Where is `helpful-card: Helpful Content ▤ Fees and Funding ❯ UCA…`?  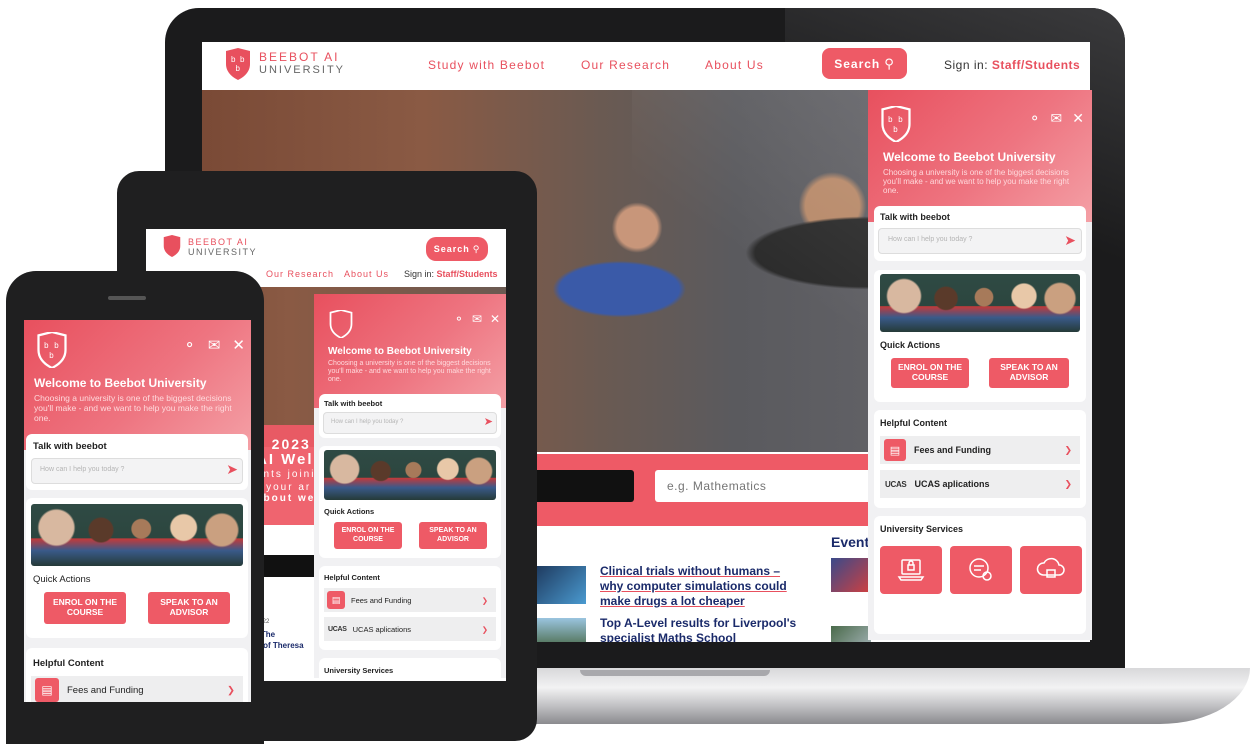 helpful-card: Helpful Content ▤ Fees and Funding ❯ UCA… is located at coordinates (980, 459).